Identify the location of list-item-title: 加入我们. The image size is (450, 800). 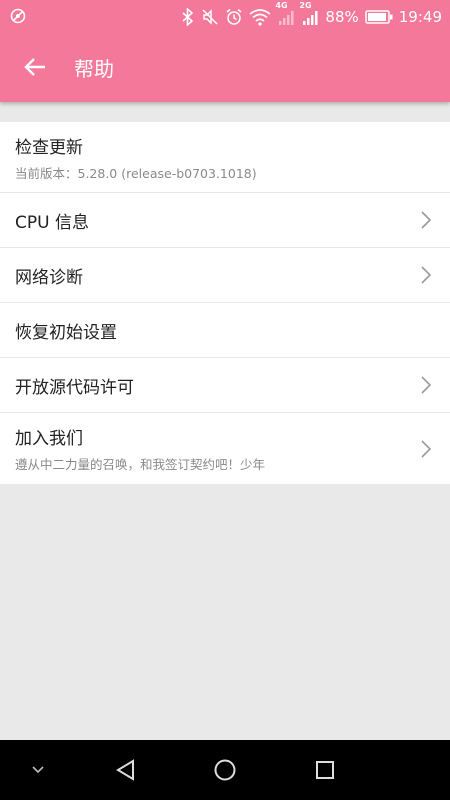
(49, 439).